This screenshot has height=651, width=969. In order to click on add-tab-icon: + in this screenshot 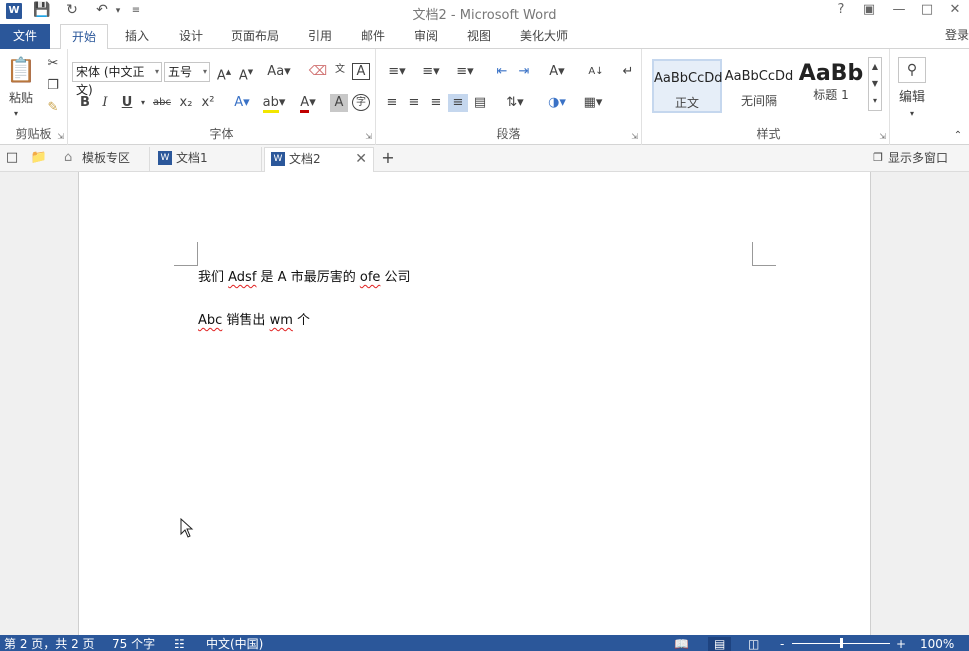, I will do `click(388, 158)`.